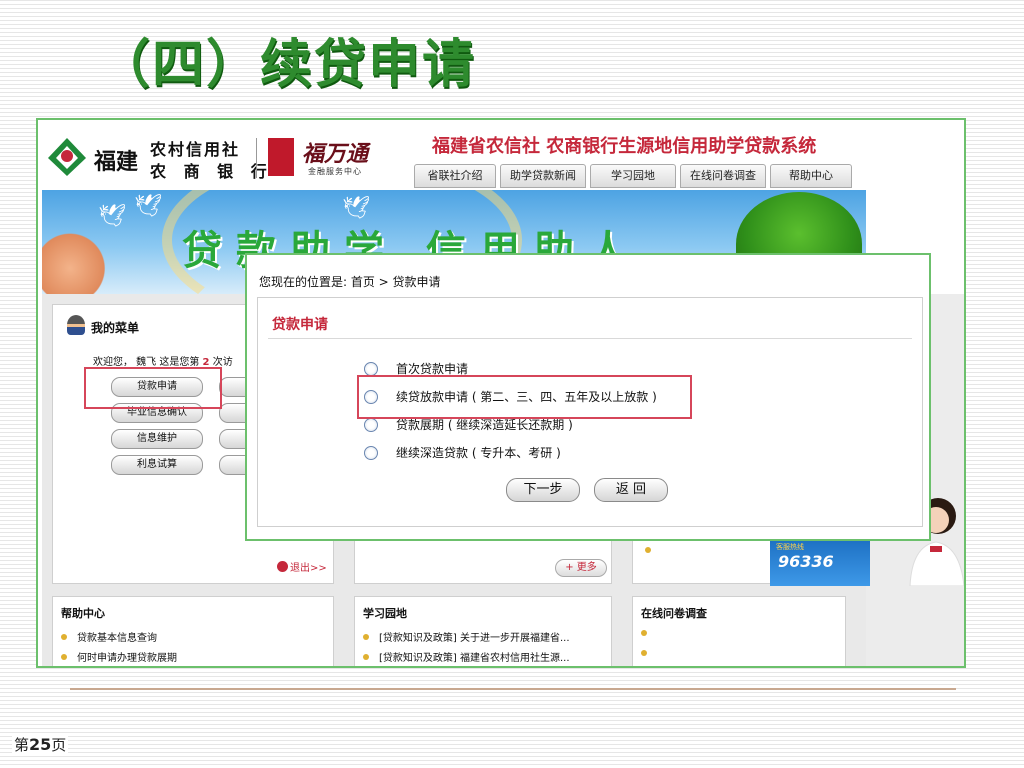 The width and height of the screenshot is (1024, 768). What do you see at coordinates (811, 176) in the screenshot?
I see `nav-item-help: 帮助中心` at bounding box center [811, 176].